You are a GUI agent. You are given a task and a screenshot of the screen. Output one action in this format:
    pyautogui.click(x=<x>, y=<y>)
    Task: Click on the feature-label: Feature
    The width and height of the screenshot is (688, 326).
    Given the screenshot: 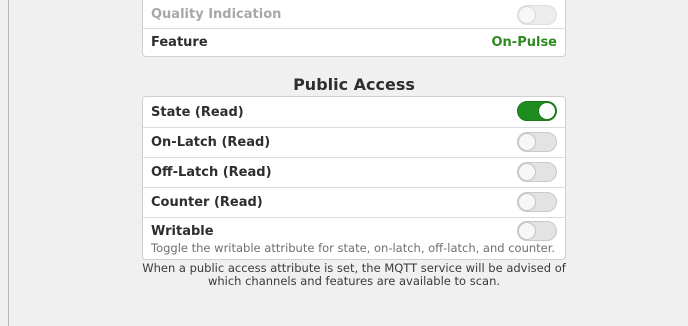 What is the action you would take?
    pyautogui.click(x=179, y=42)
    